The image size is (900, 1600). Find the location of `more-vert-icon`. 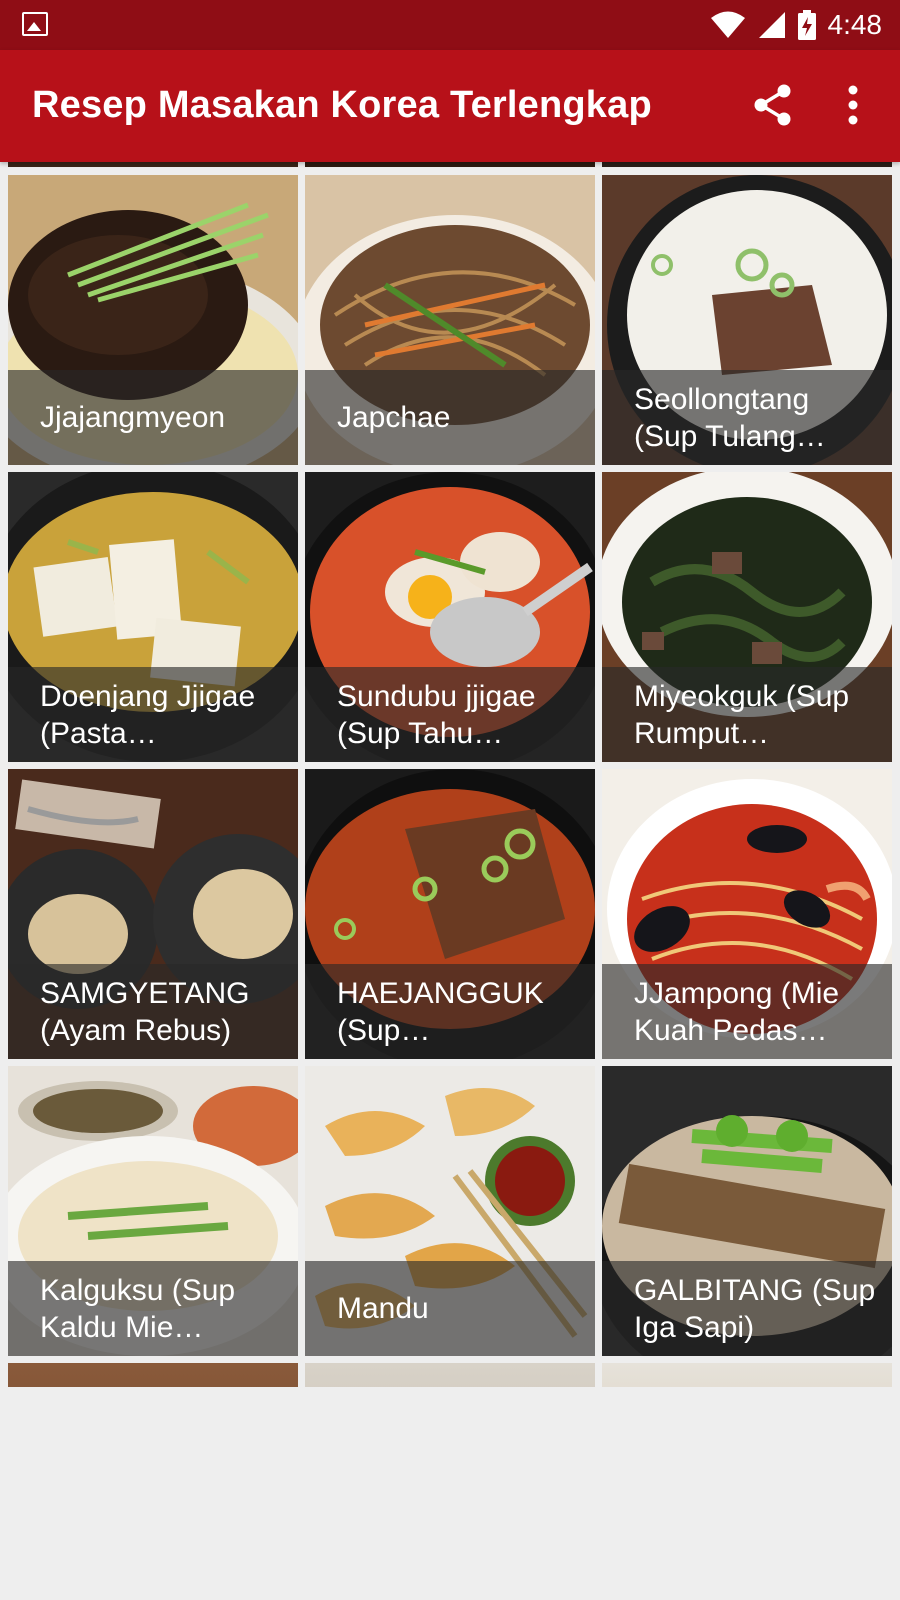

more-vert-icon is located at coordinates (853, 105).